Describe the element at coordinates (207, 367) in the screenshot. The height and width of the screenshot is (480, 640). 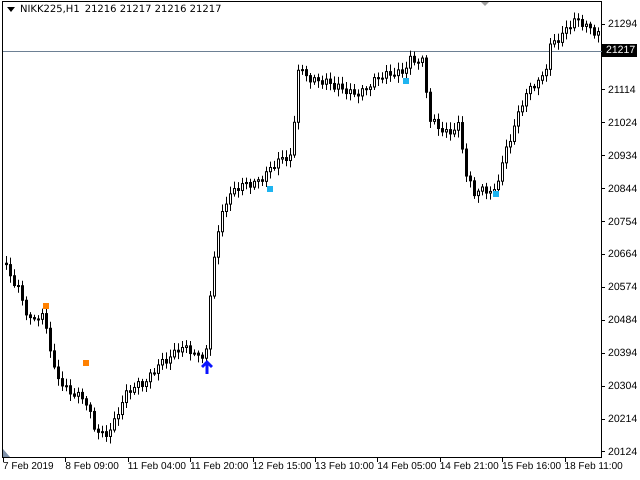
I see `up-arrow-icon` at that location.